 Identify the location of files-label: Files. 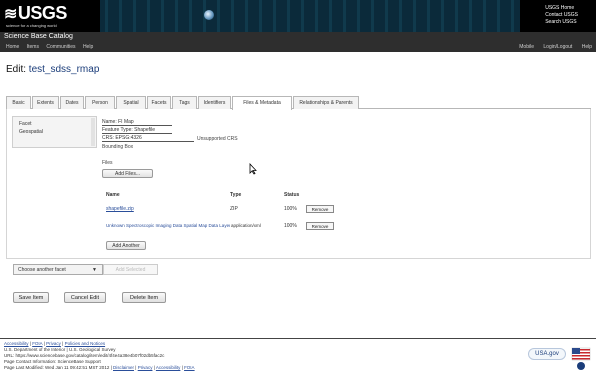
(107, 163).